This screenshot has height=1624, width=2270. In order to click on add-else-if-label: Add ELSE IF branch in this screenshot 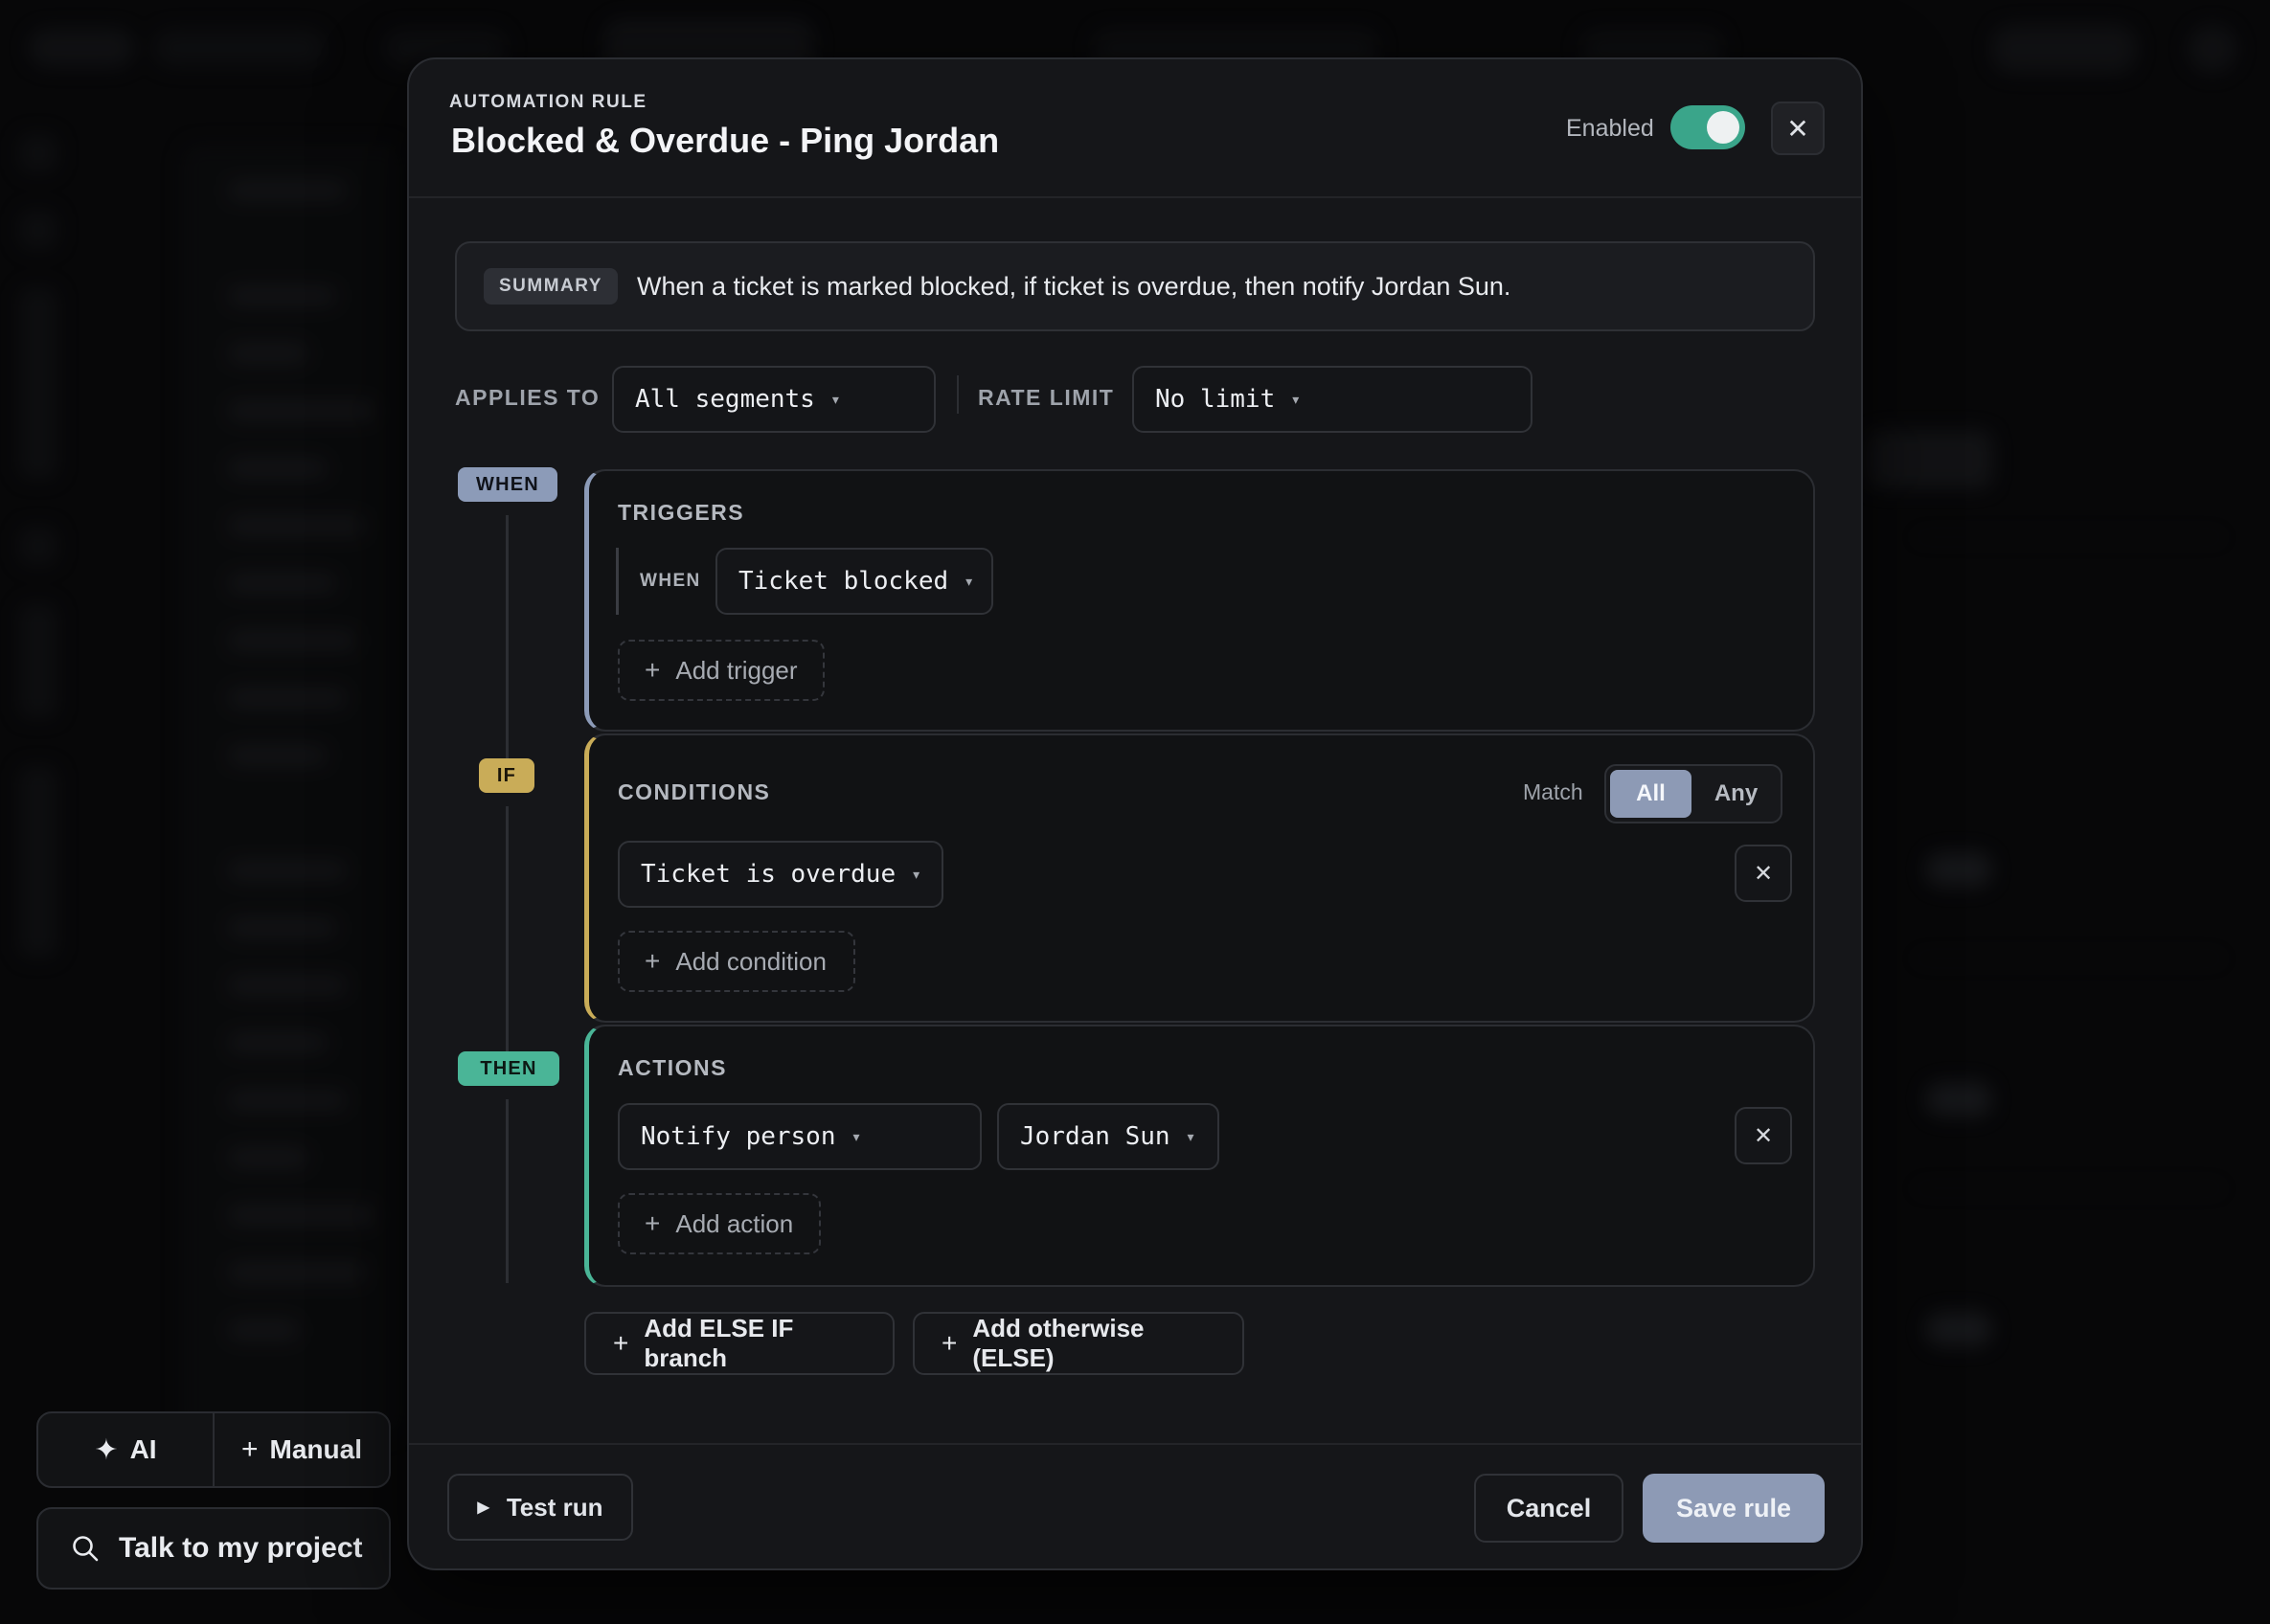, I will do `click(719, 1343)`.